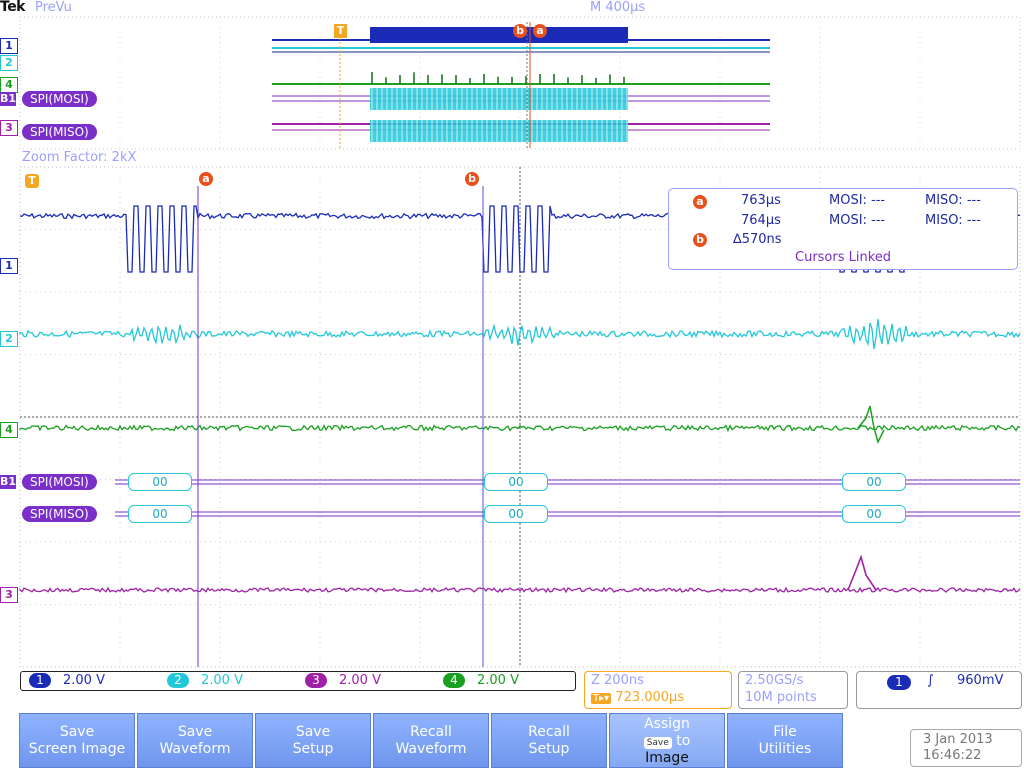 Image resolution: width=1024 pixels, height=768 pixels. I want to click on cursor-delta: ∆570ns, so click(757, 239).